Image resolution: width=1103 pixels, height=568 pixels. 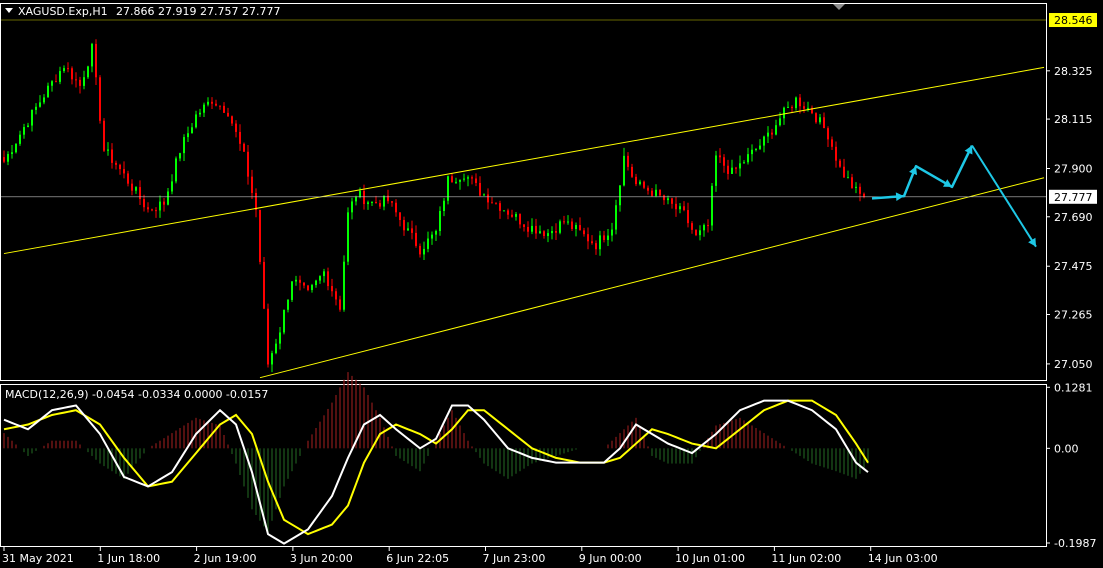 What do you see at coordinates (1073, 197) in the screenshot?
I see `current-price-label: 27.777` at bounding box center [1073, 197].